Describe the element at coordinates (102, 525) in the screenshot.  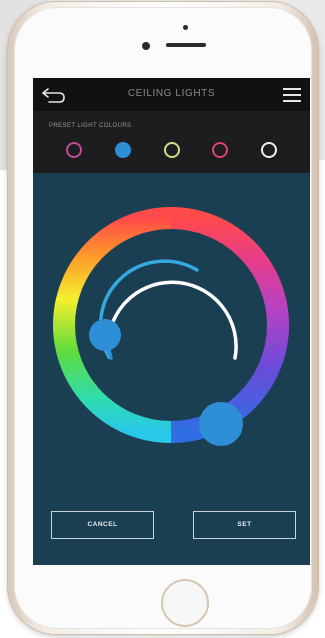
I see `cancel-button: CANCEL` at that location.